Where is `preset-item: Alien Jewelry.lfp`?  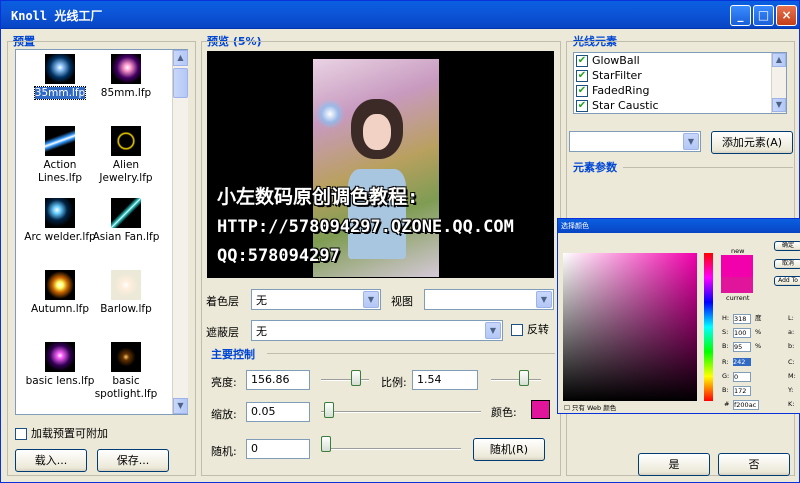
preset-item: Alien Jewelry.lfp is located at coordinates (126, 155).